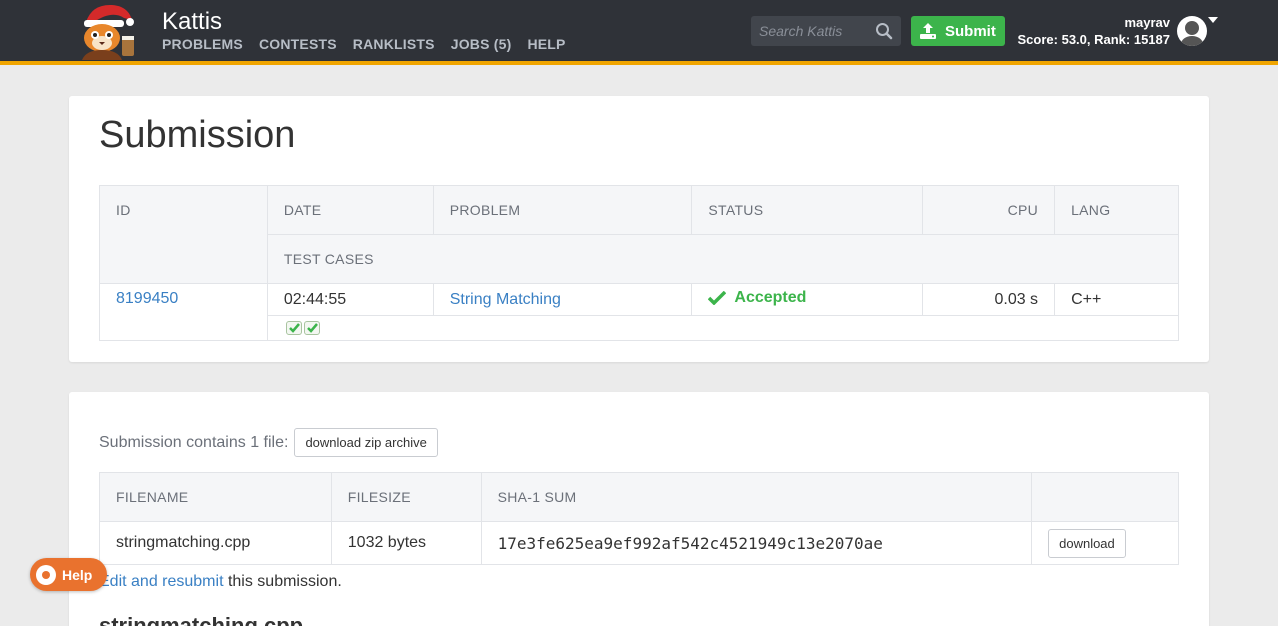 This screenshot has height=626, width=1278. I want to click on cell-filename: stringmatching.cpp, so click(215, 543).